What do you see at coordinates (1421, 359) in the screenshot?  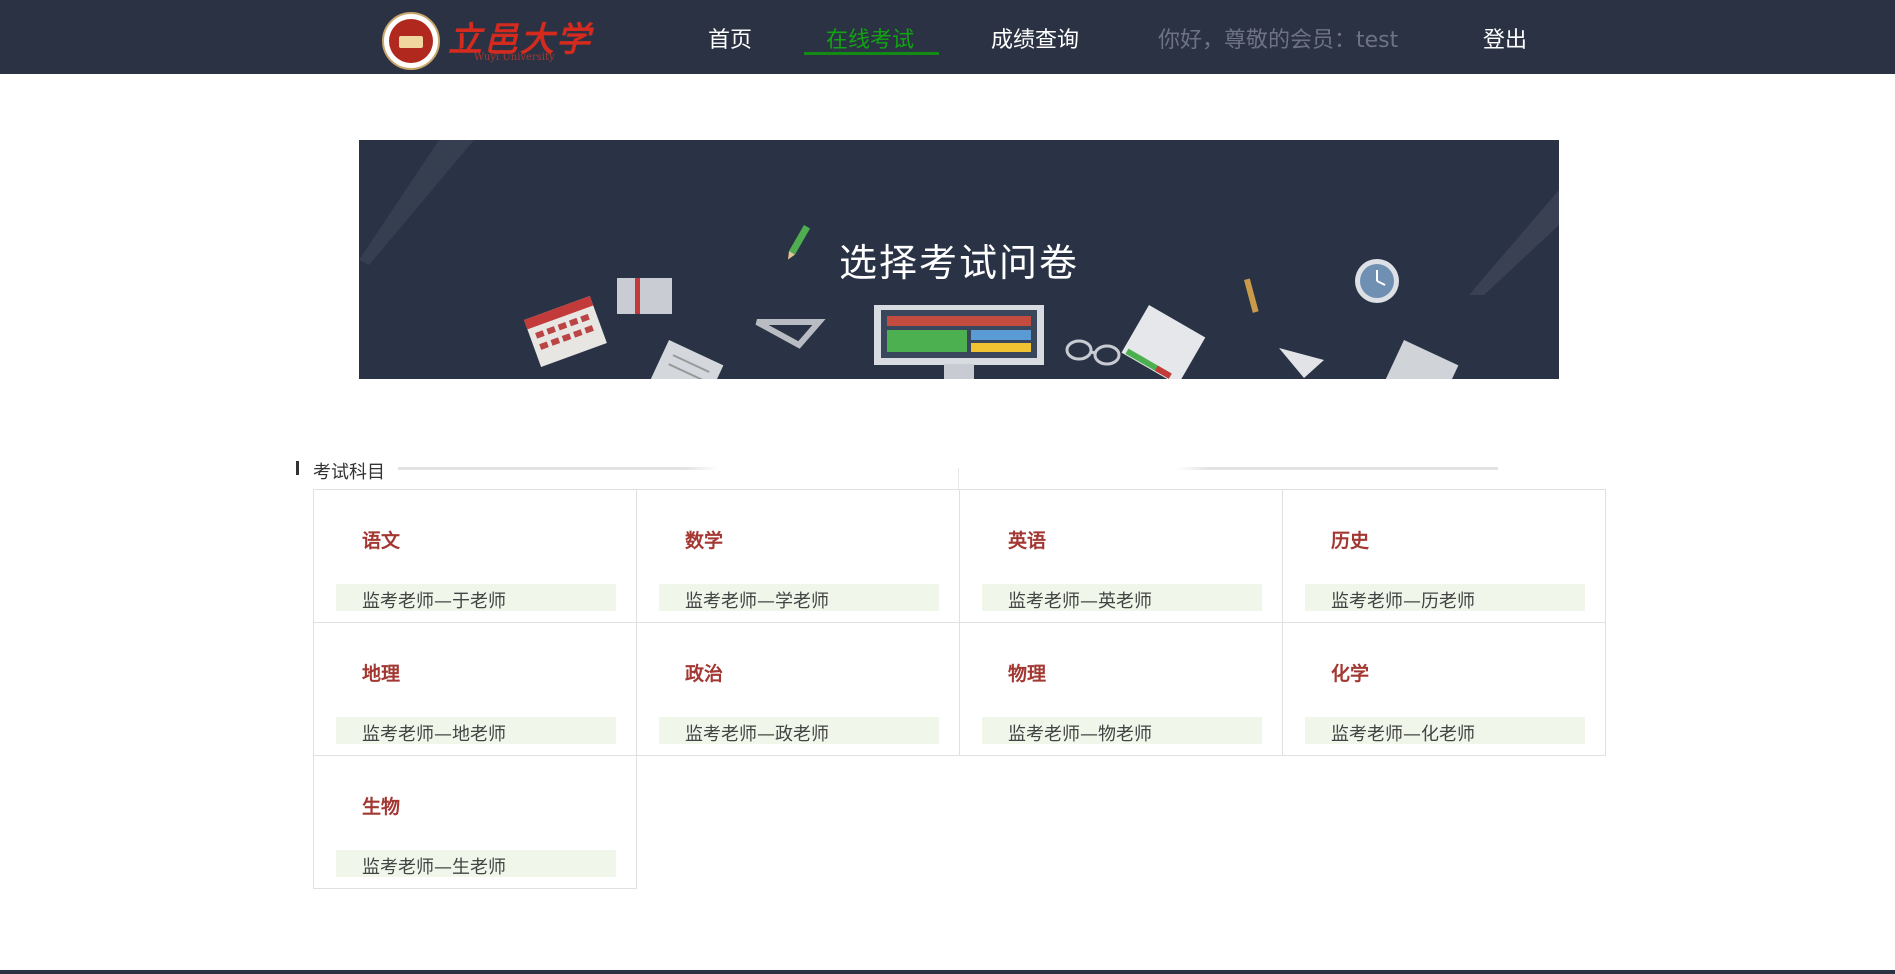 I see `document-icon` at bounding box center [1421, 359].